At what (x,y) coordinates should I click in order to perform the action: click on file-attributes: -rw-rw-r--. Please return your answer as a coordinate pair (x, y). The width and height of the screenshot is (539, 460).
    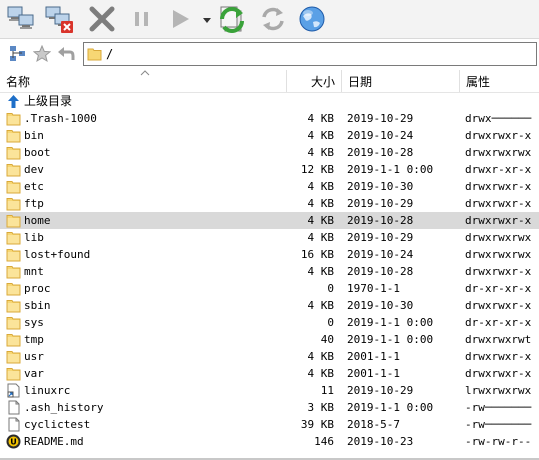
    Looking at the image, I should click on (498, 441).